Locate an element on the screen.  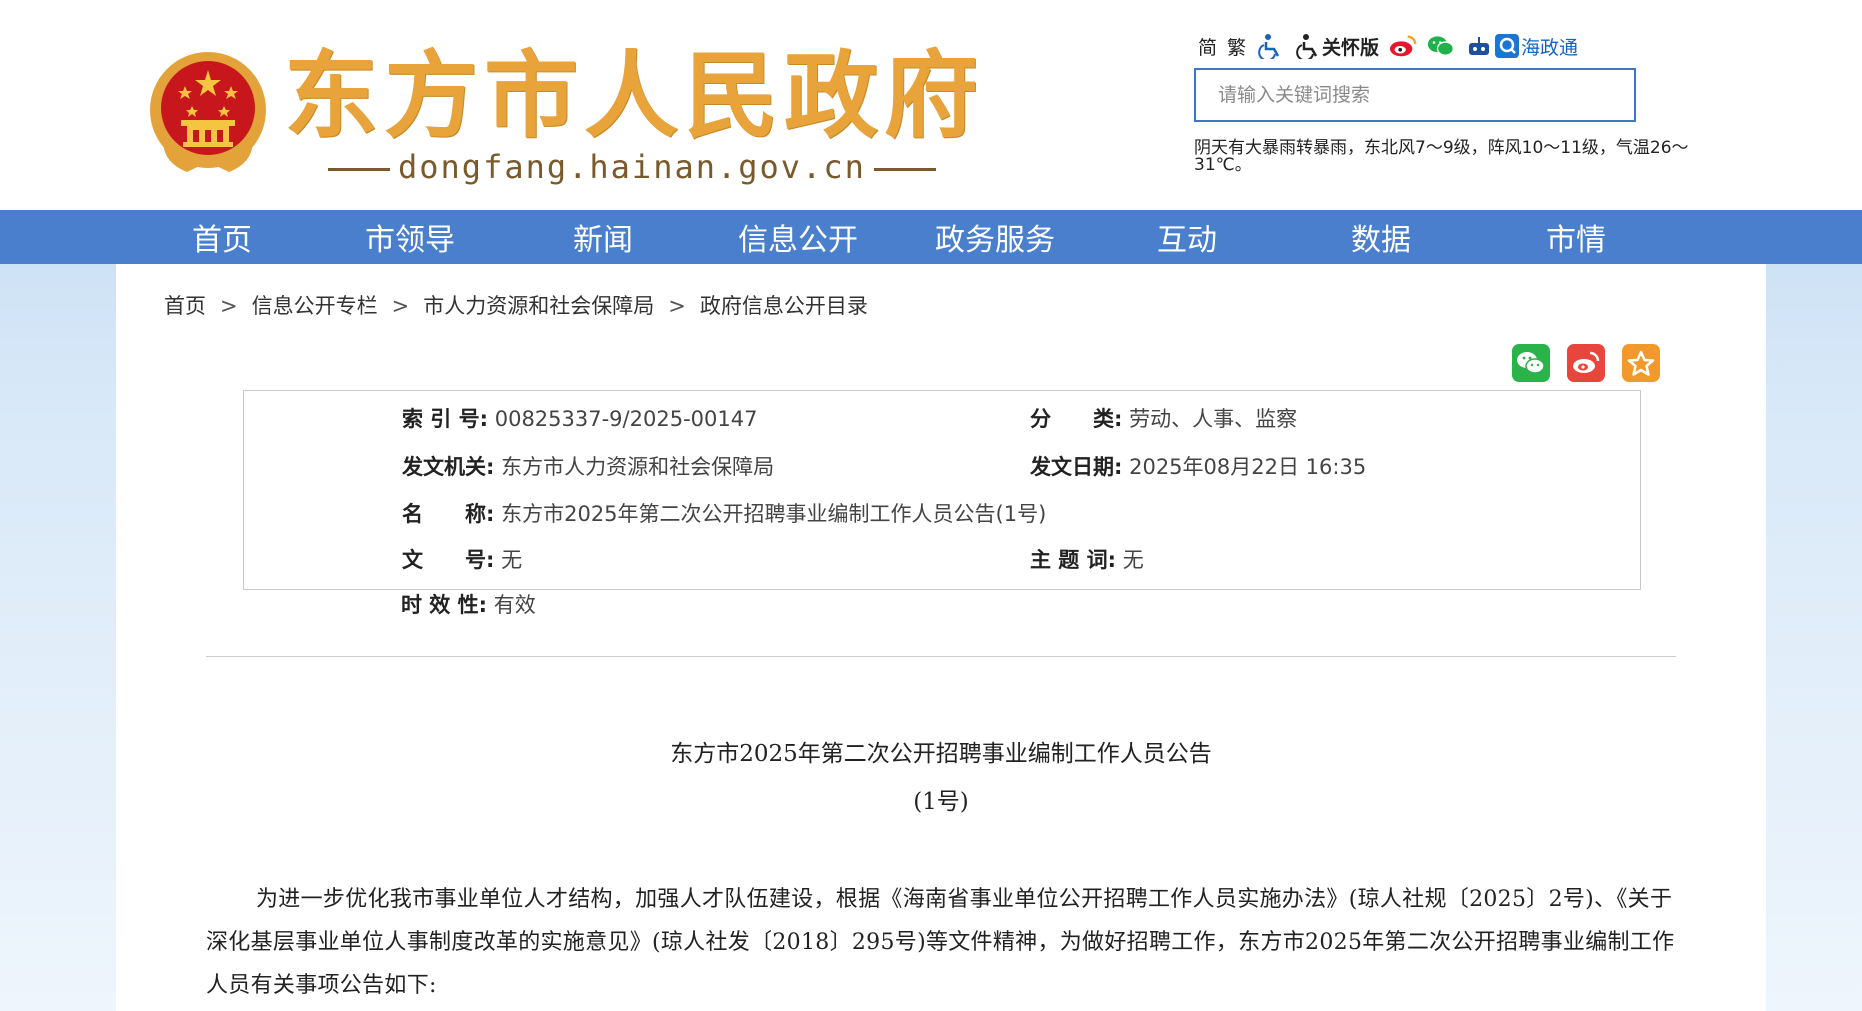
article-title: 东方市2025年第二次公开招聘事业编制工作人员公告 is located at coordinates (941, 754).